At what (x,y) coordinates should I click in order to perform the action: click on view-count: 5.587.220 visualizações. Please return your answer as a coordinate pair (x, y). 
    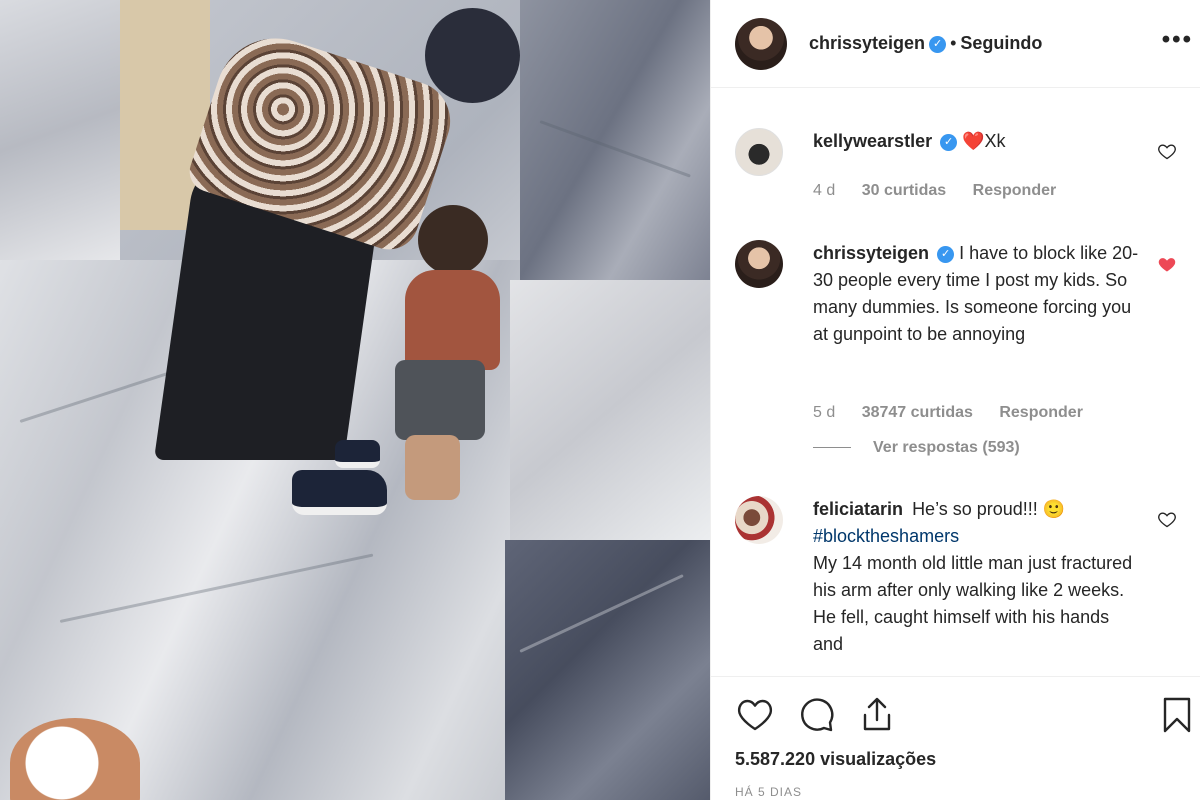
    Looking at the image, I should click on (835, 759).